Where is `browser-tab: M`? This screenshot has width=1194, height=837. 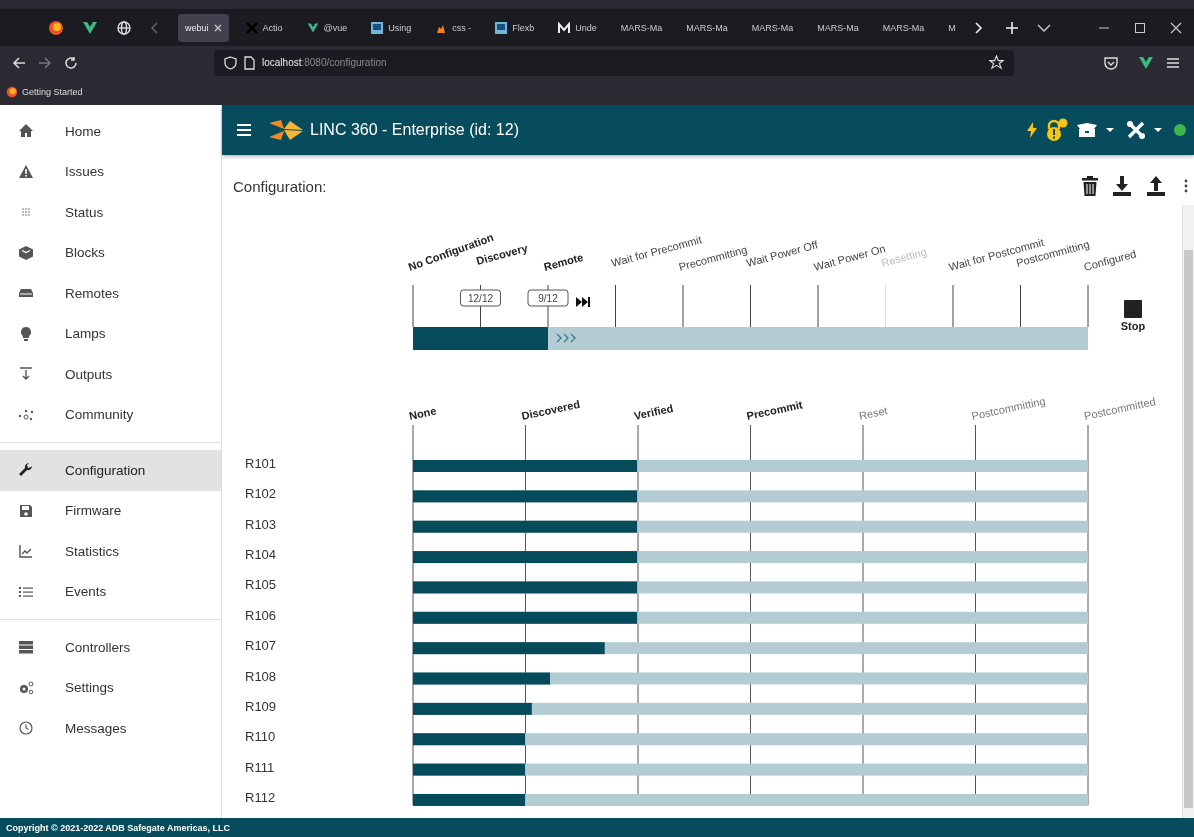 browser-tab: M is located at coordinates (952, 27).